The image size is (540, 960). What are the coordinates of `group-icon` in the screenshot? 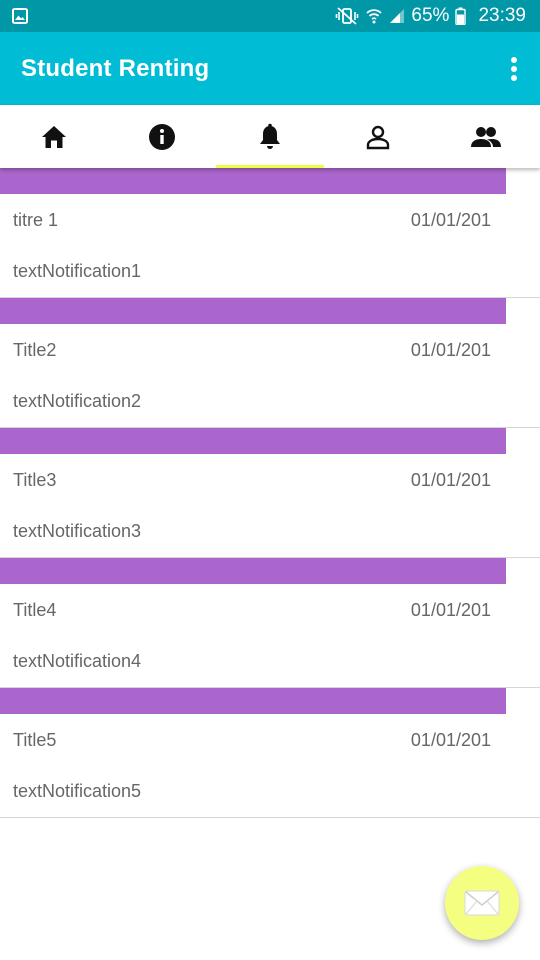 It's located at (486, 137).